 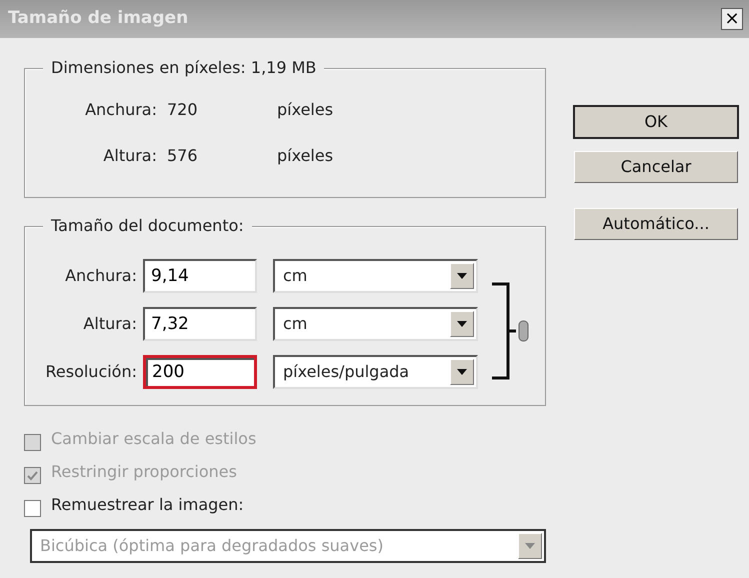 I want to click on value-input: 9,14, so click(x=200, y=276).